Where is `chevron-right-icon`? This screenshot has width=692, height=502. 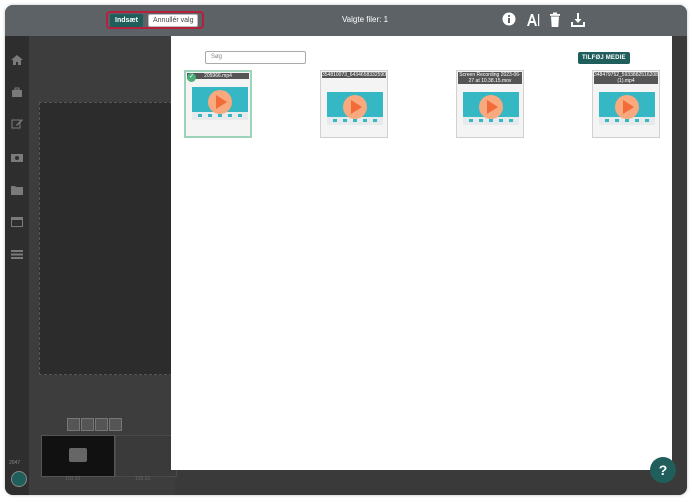 chevron-right-icon is located at coordinates (115, 424).